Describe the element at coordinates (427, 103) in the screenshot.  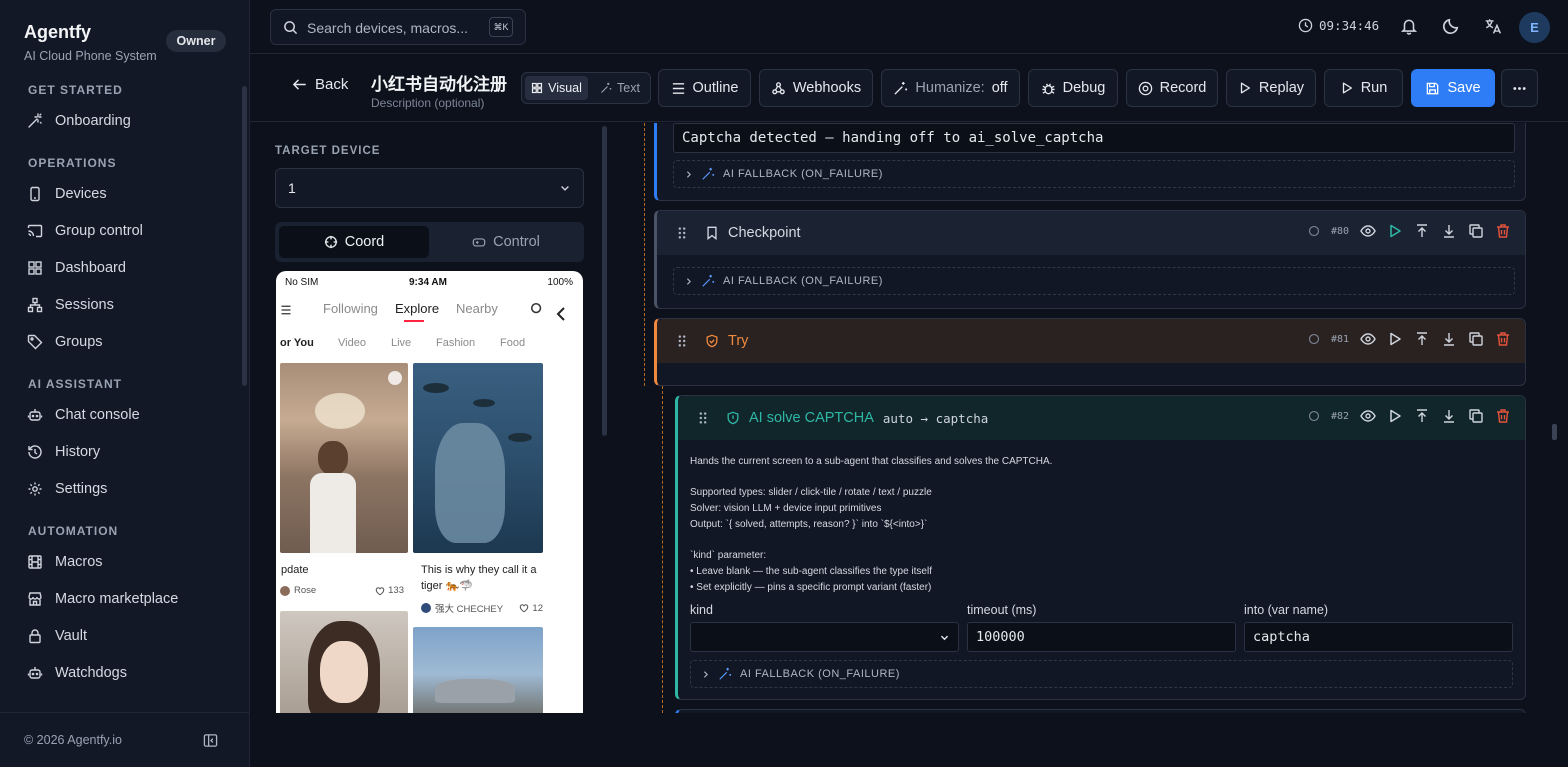
I see `description-field: Description (optional)` at that location.